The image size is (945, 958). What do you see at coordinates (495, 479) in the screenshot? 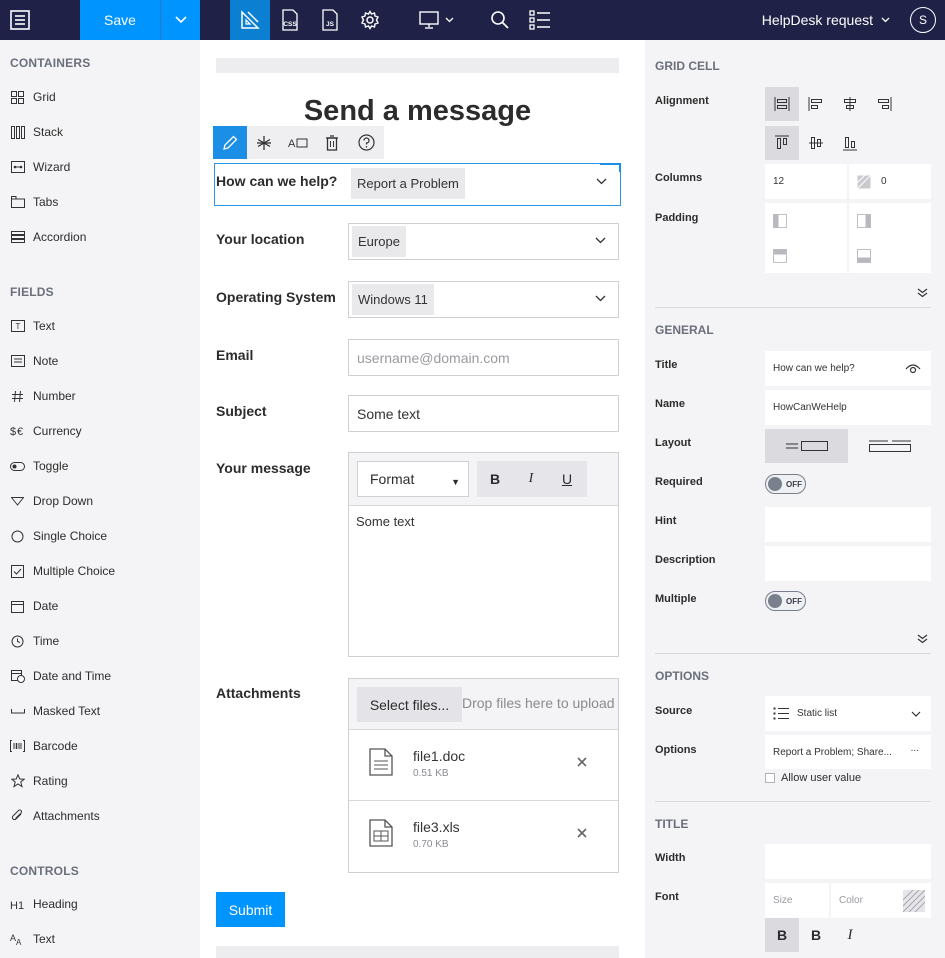
I see `bold-button: B` at bounding box center [495, 479].